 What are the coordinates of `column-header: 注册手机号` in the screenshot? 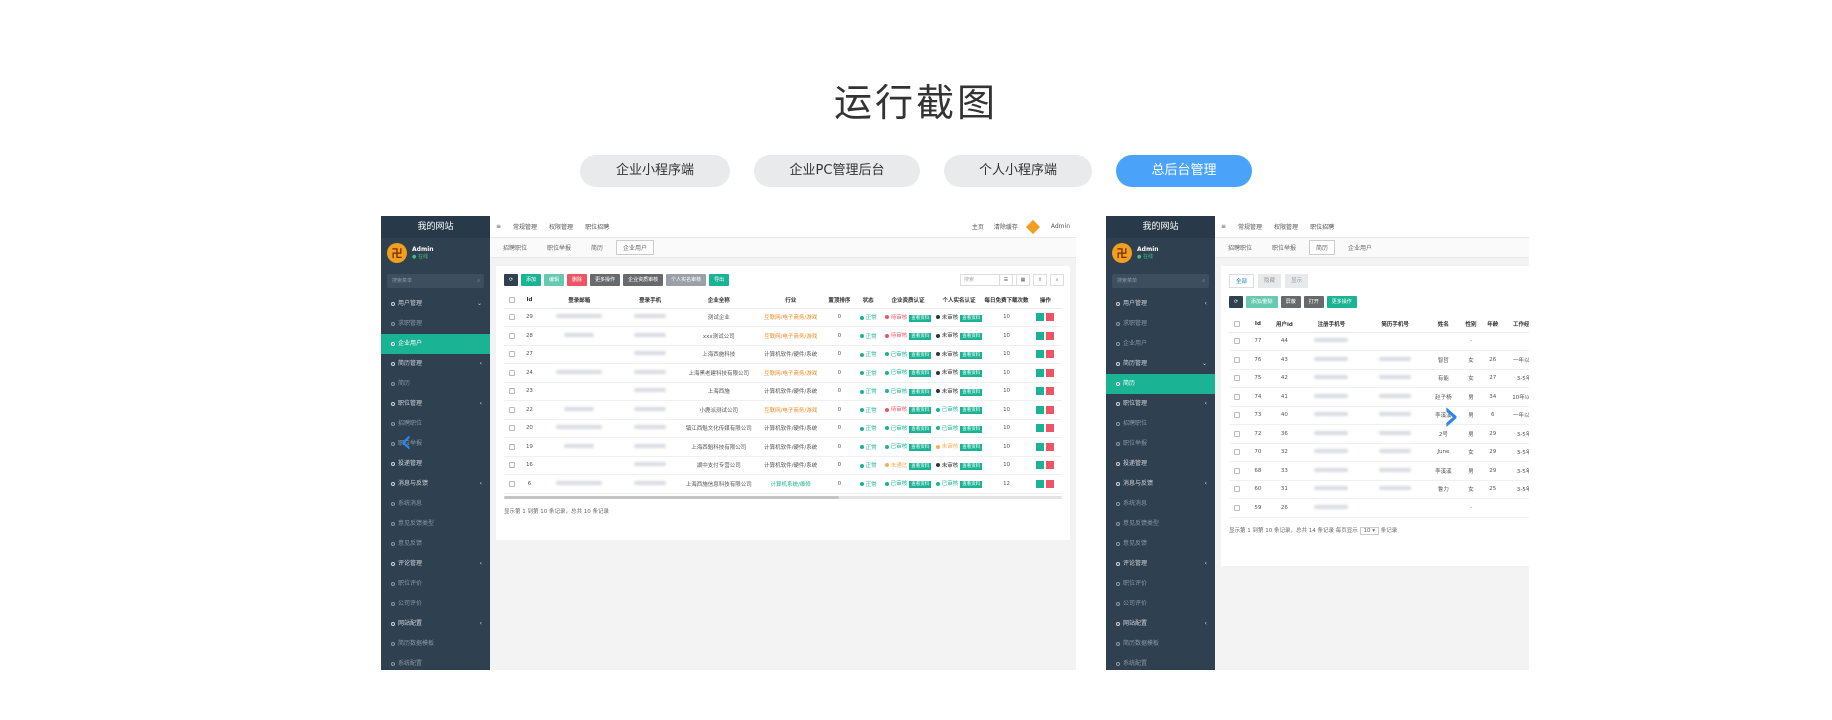 It's located at (1331, 324).